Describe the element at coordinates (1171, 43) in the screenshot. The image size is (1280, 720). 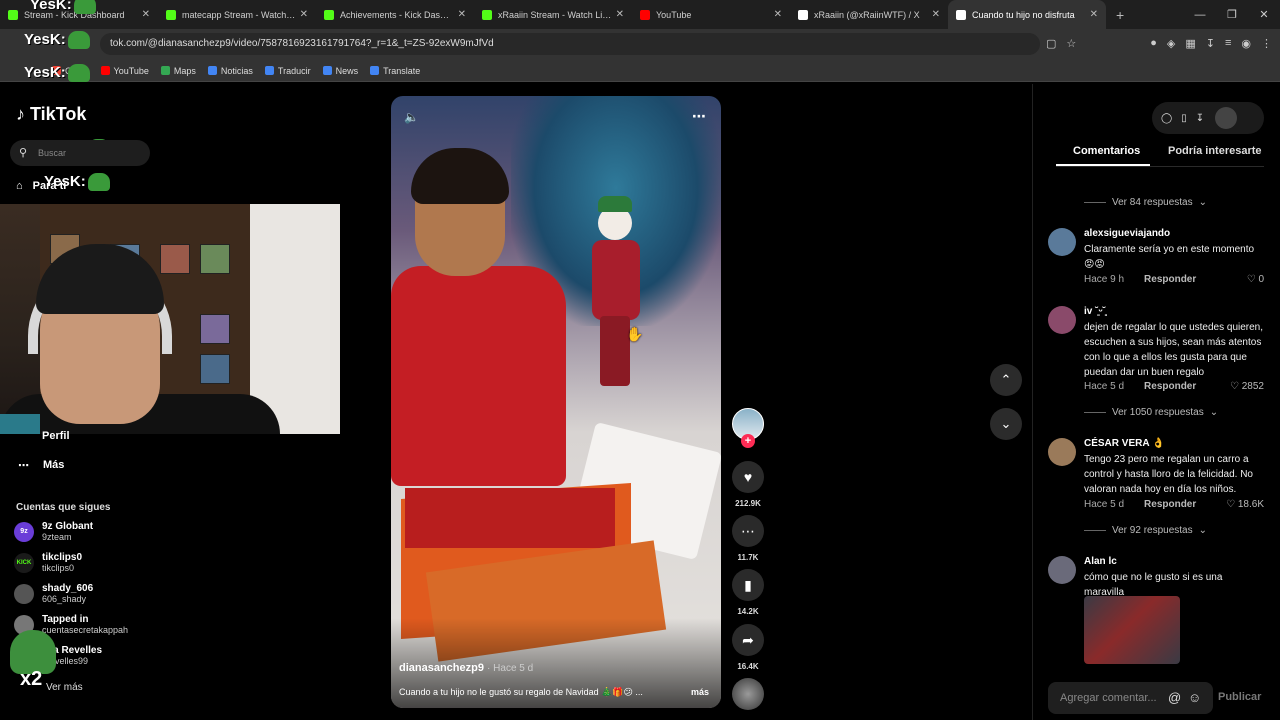
I see `extension-icon: ◈` at that location.